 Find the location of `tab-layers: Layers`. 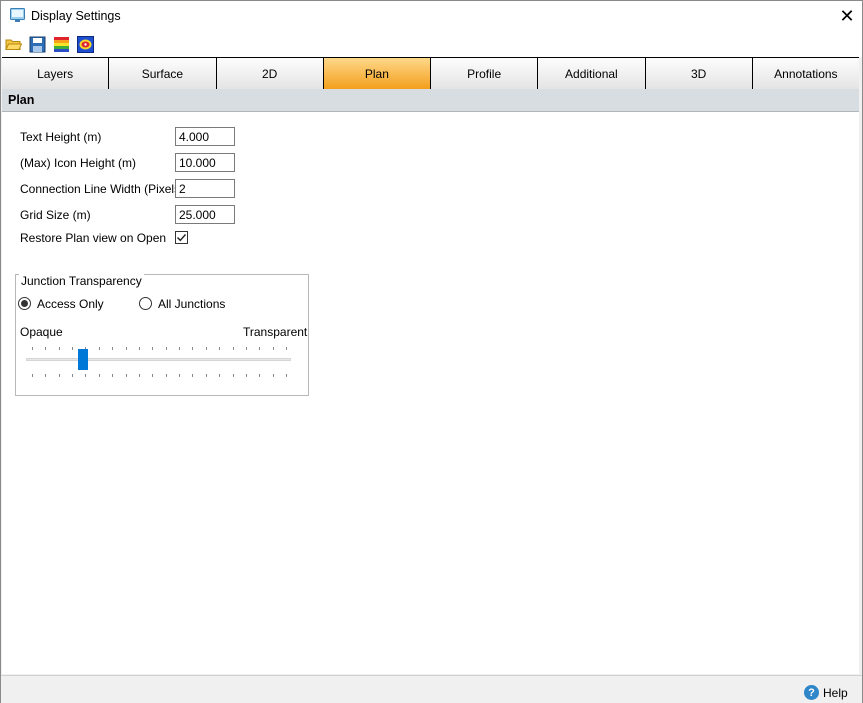

tab-layers: Layers is located at coordinates (56, 73).